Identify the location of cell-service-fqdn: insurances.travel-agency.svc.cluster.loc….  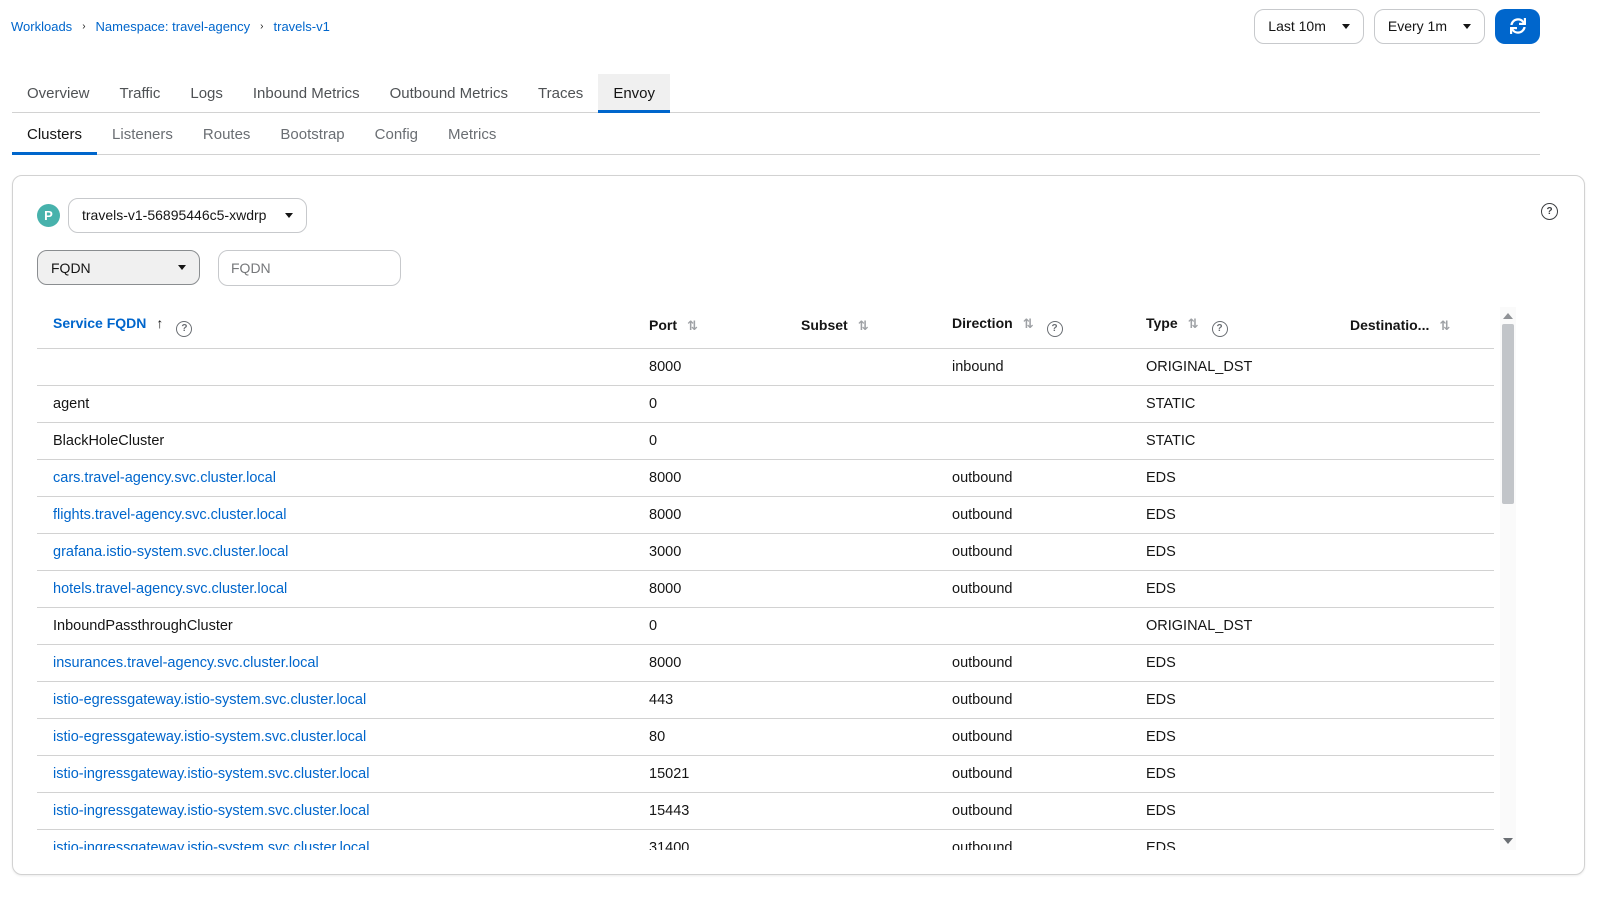
(335, 663).